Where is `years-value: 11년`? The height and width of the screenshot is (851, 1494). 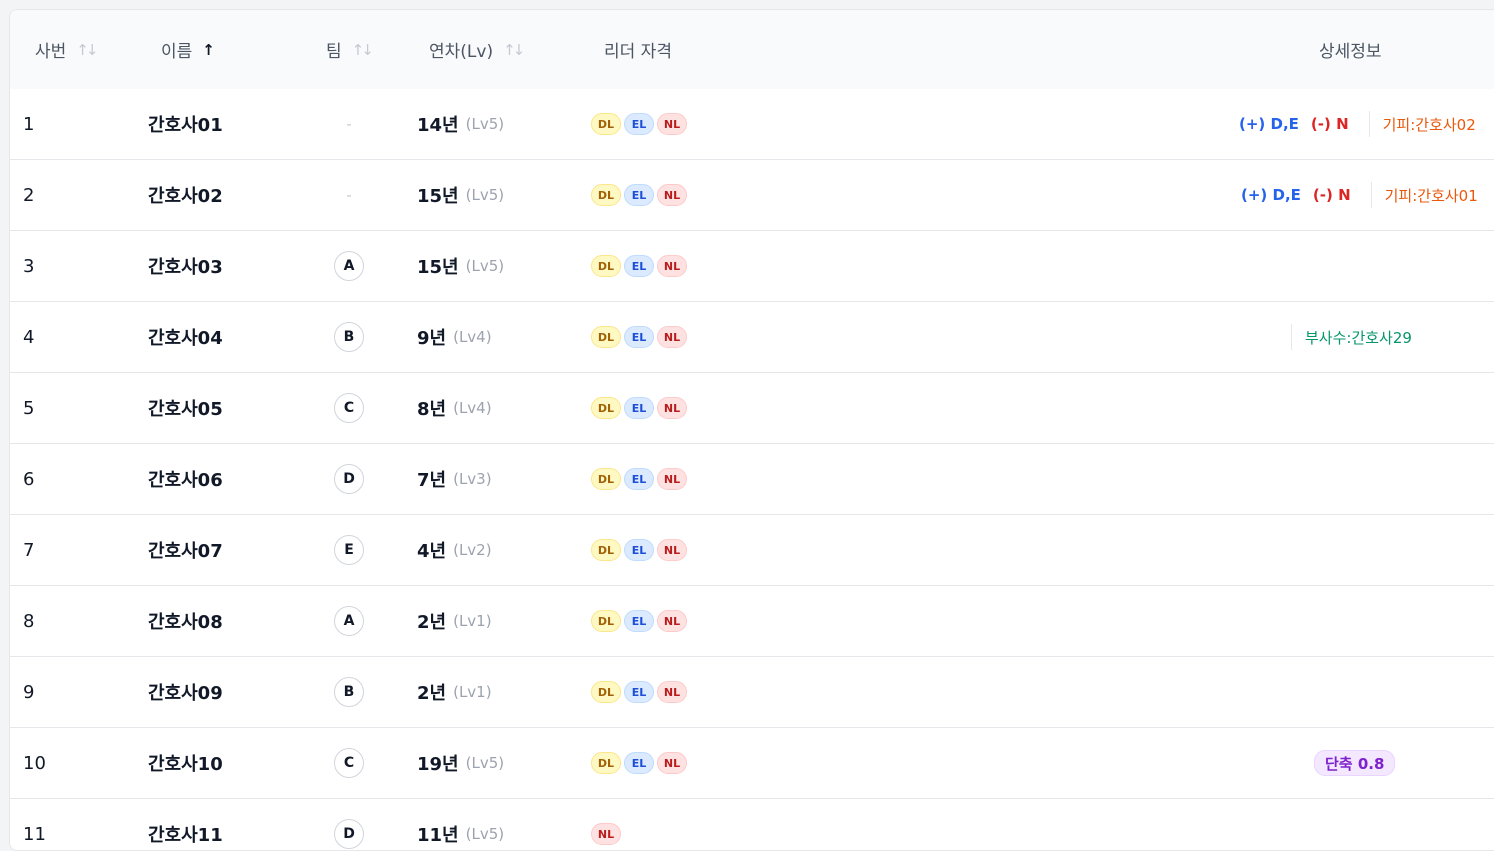
years-value: 11년 is located at coordinates (438, 835).